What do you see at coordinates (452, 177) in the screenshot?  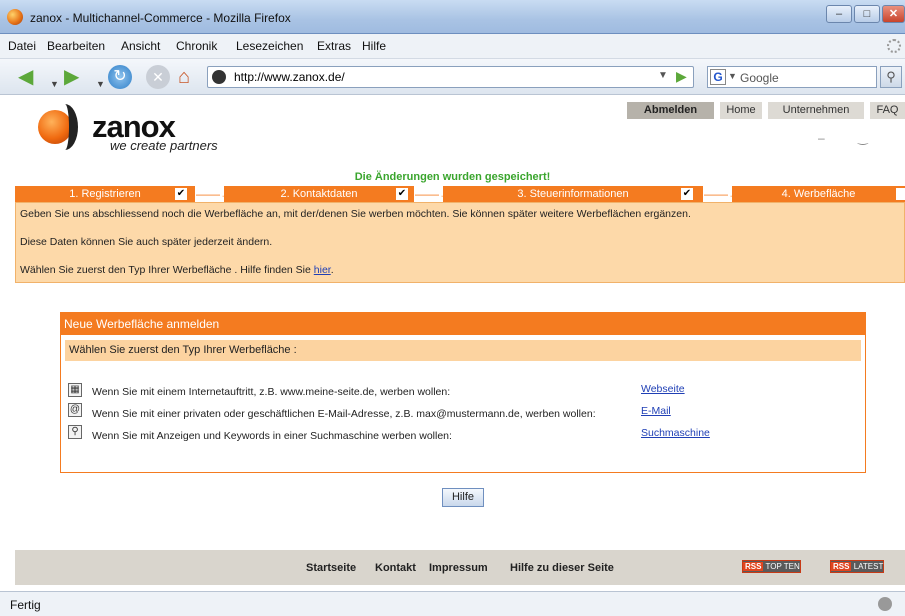 I see `saved-confirmation: Die Änderungen wurden gespeichert!` at bounding box center [452, 177].